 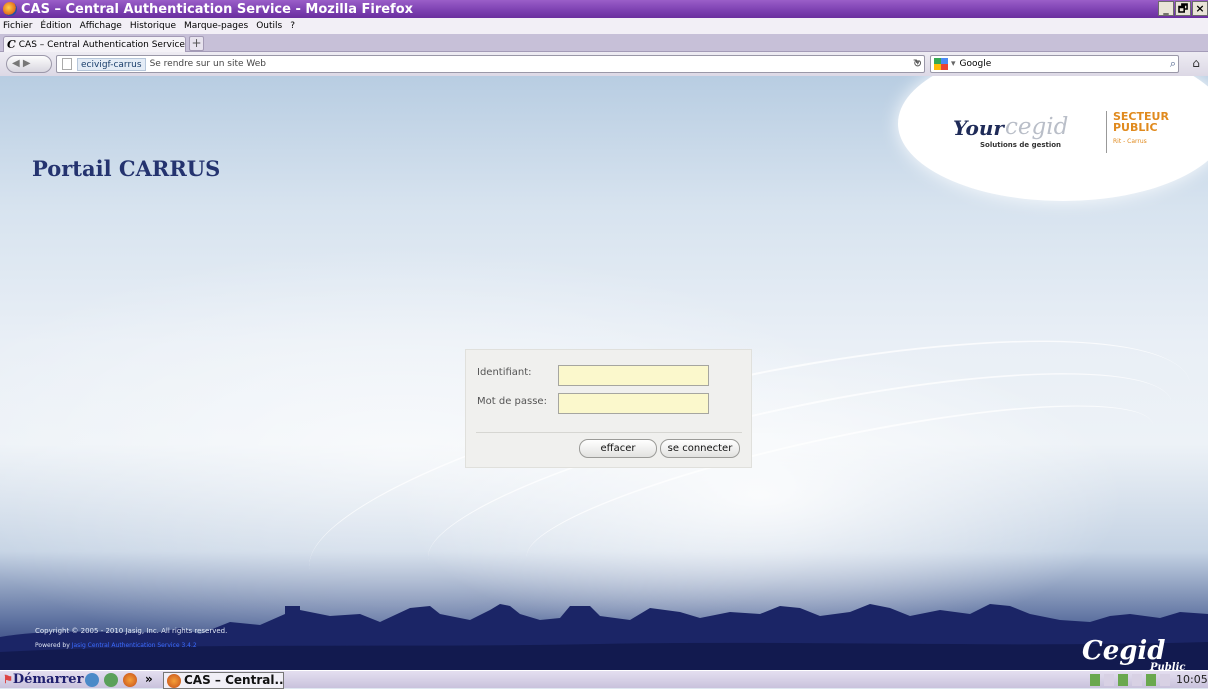 I want to click on search-box: ▾ Google ⌕, so click(x=1054, y=64).